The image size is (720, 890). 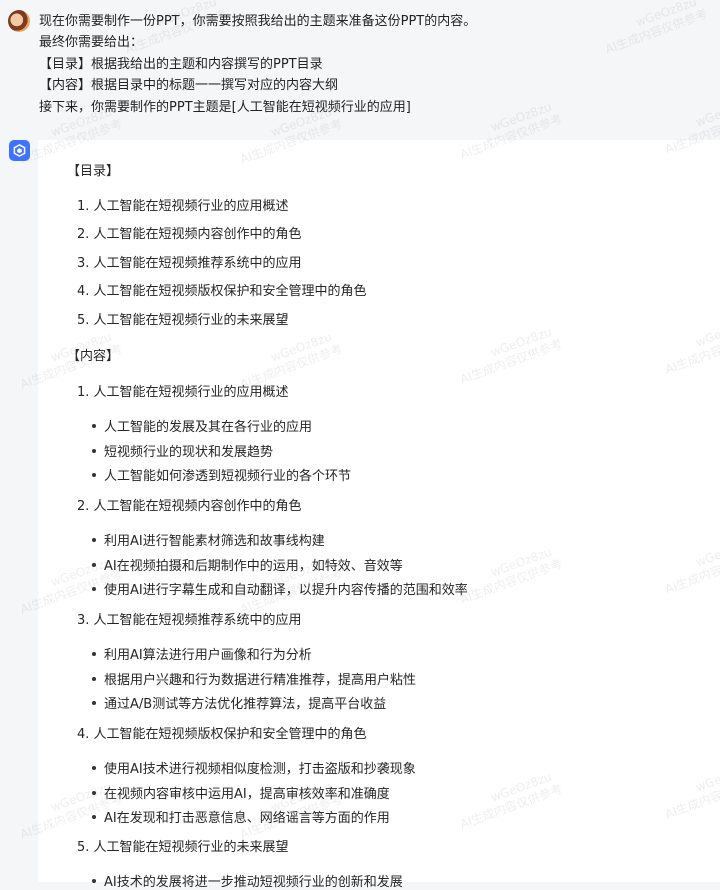 I want to click on toc-item: 4. 人工智能在短视频版权保护和安全管理中的角色, so click(x=222, y=291).